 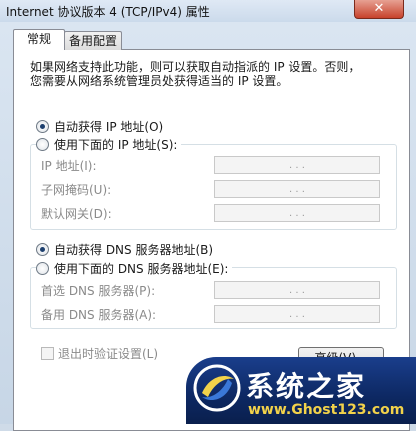 What do you see at coordinates (297, 165) in the screenshot?
I see `ip-address-input: . . .` at bounding box center [297, 165].